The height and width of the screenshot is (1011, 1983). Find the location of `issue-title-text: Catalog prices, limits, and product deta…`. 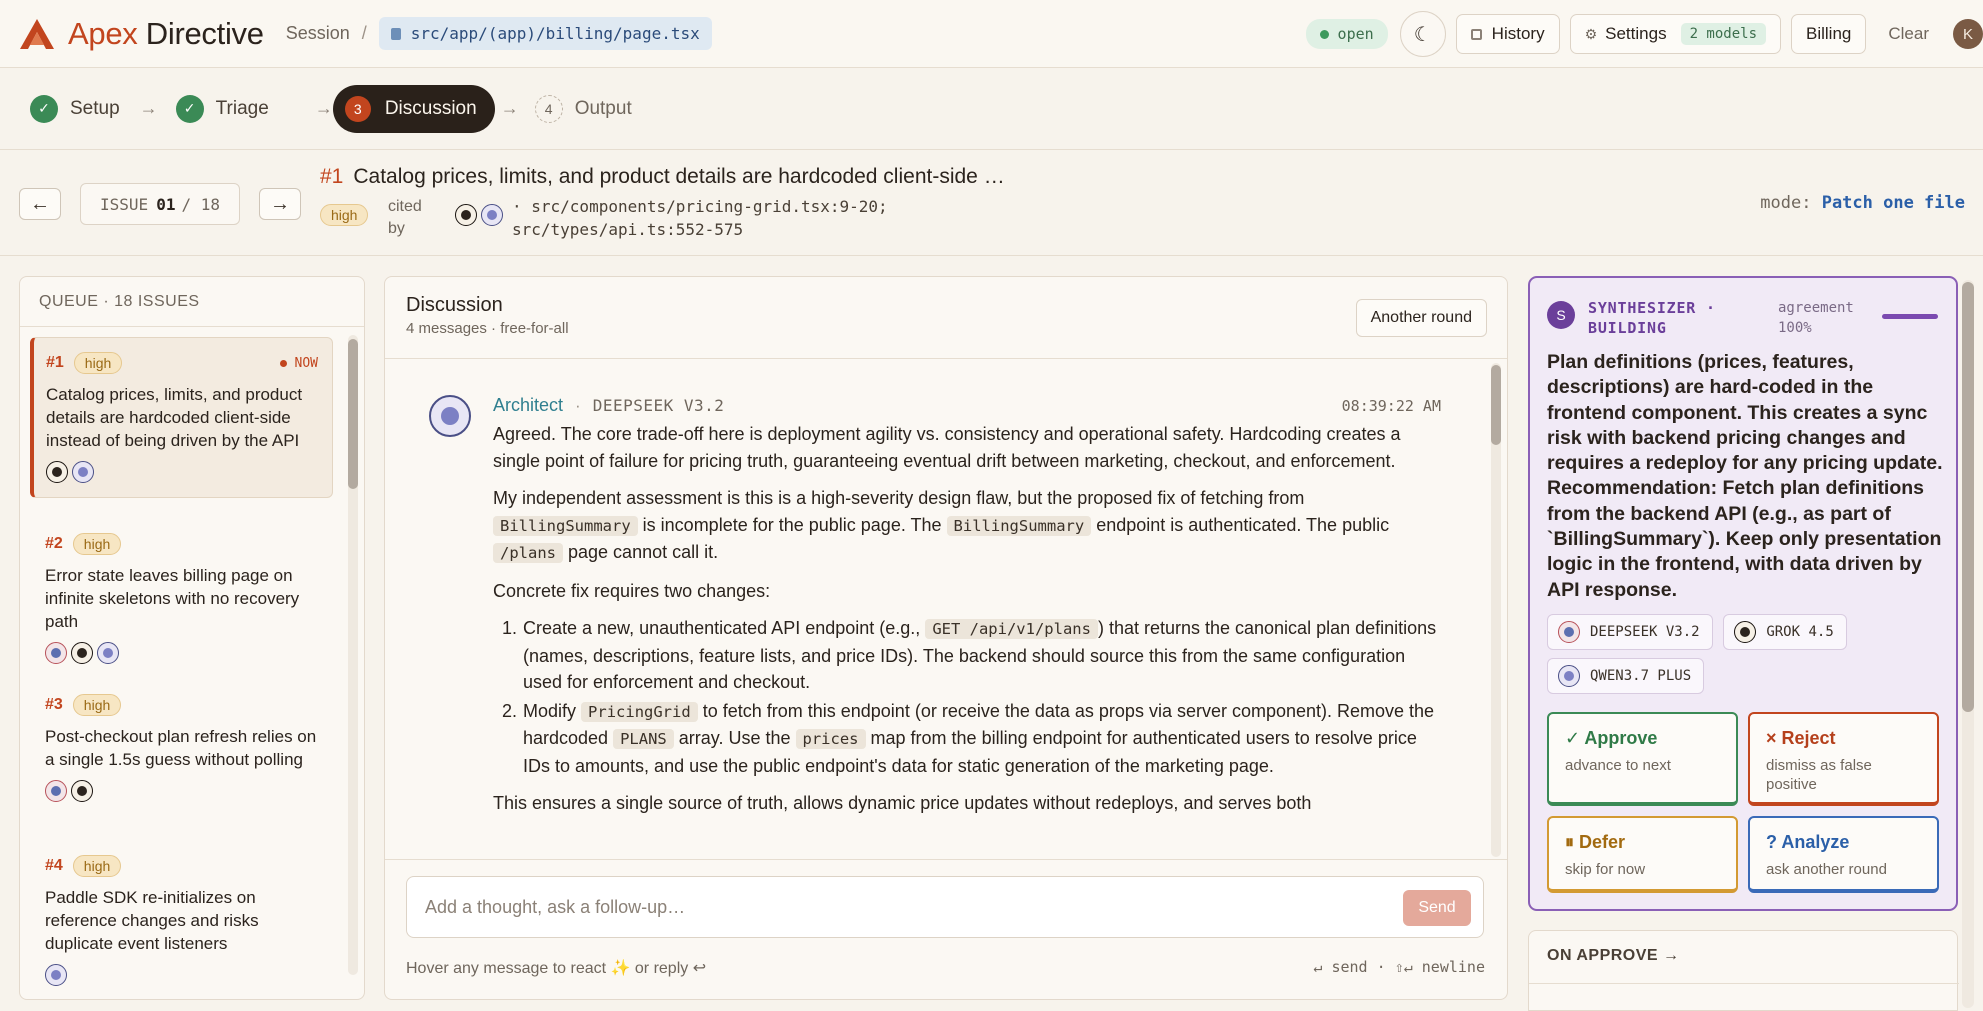

issue-title-text: Catalog prices, limits, and product deta… is located at coordinates (679, 176).